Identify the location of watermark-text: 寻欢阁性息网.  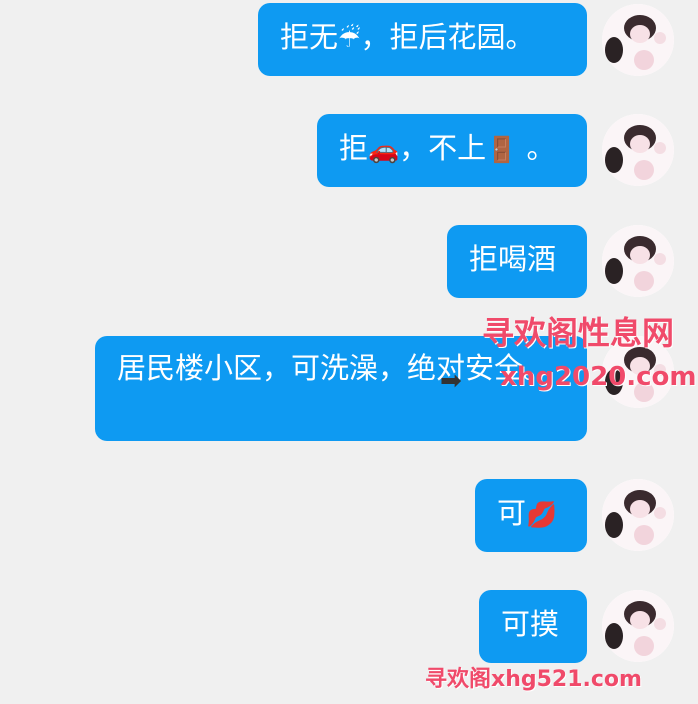
(578, 333).